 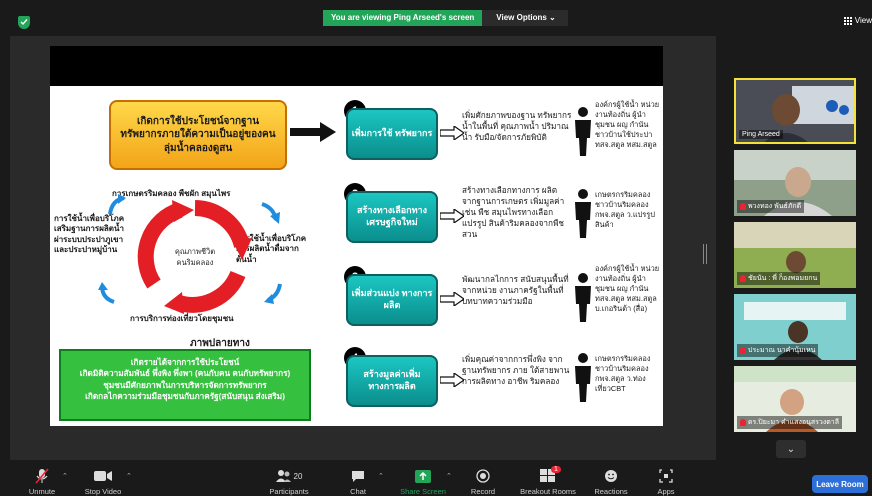 I want to click on view-options-button: View Options ⌄, so click(x=525, y=18).